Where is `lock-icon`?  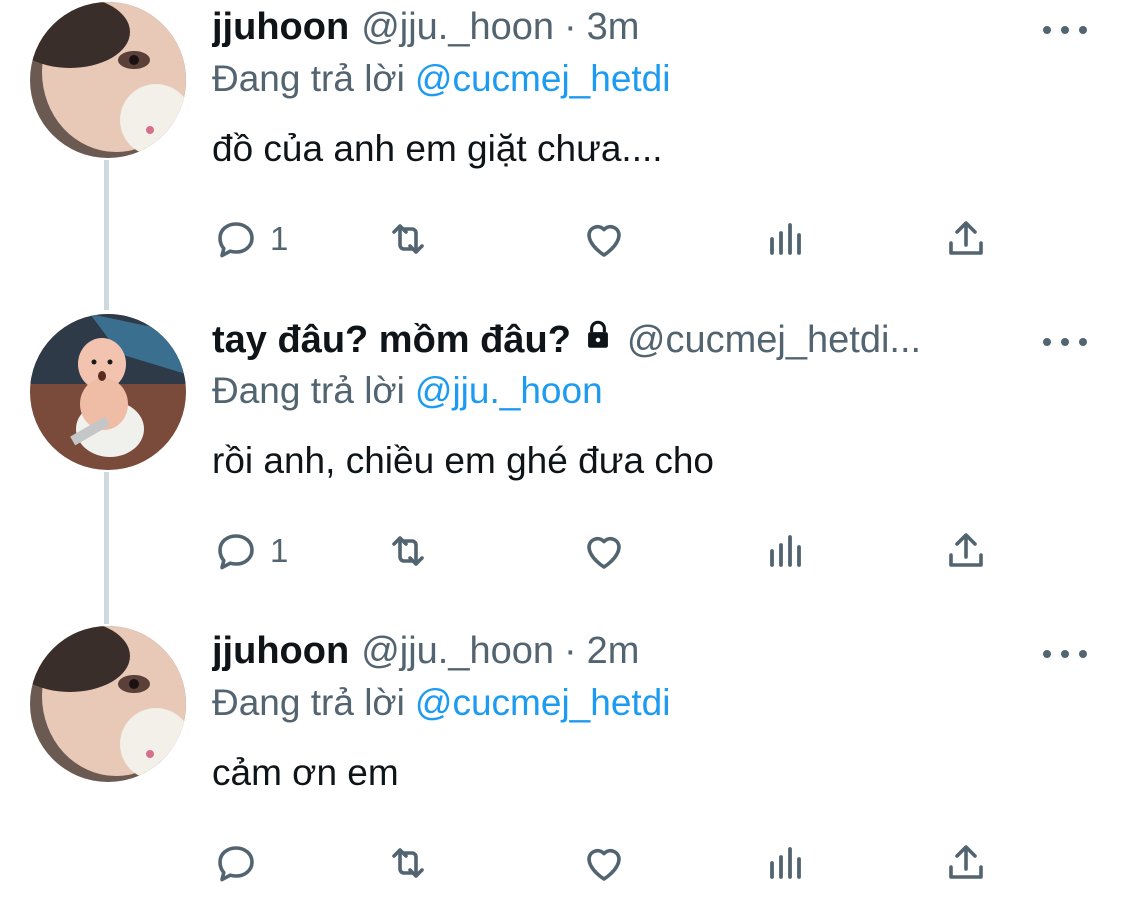 lock-icon is located at coordinates (598, 334).